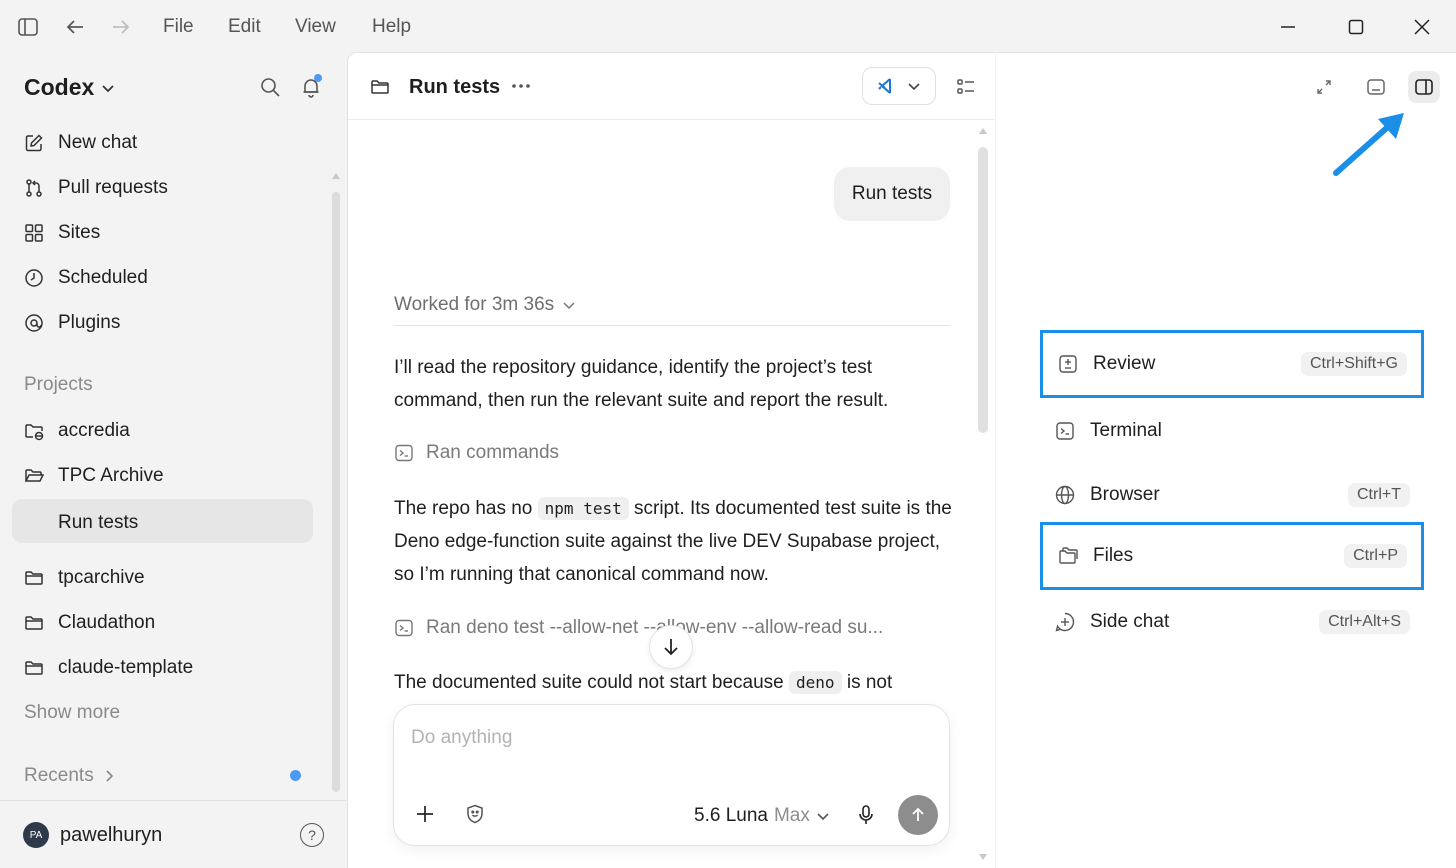 The height and width of the screenshot is (868, 1456). I want to click on project-claudathon: Claudathon, so click(89, 623).